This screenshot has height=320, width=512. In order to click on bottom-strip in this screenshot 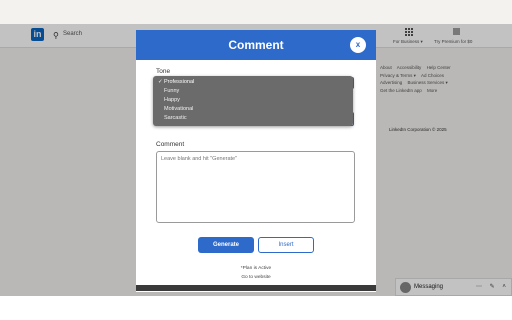, I will do `click(256, 308)`.